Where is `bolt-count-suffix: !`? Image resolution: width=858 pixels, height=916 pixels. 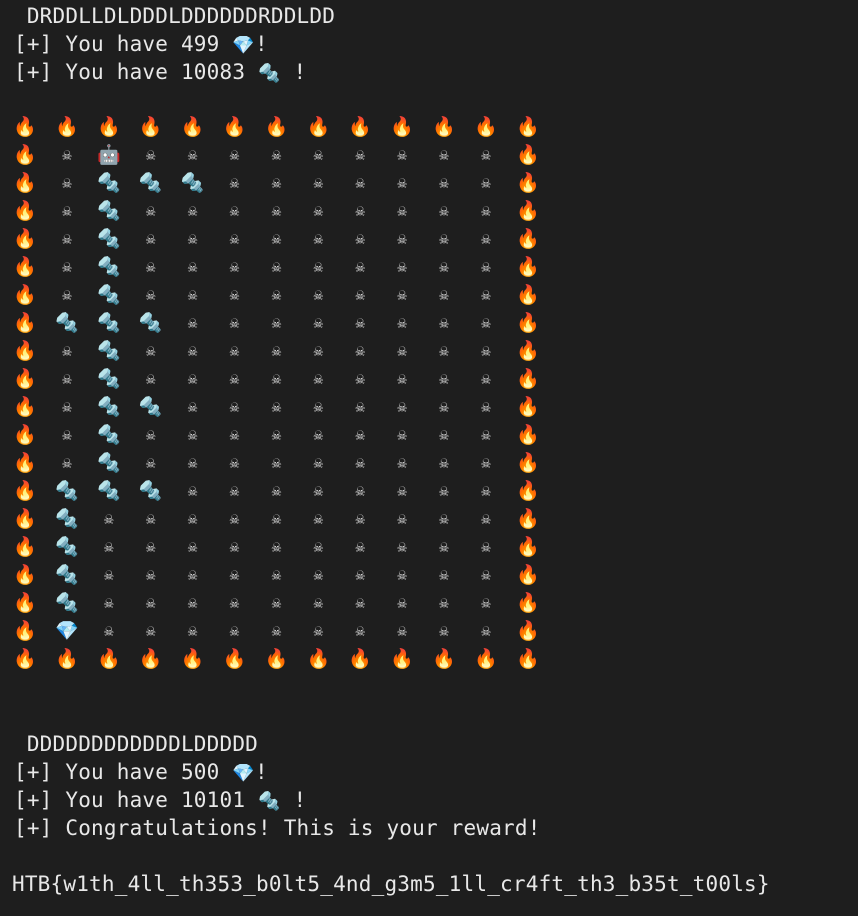
bolt-count-suffix: ! is located at coordinates (293, 72).